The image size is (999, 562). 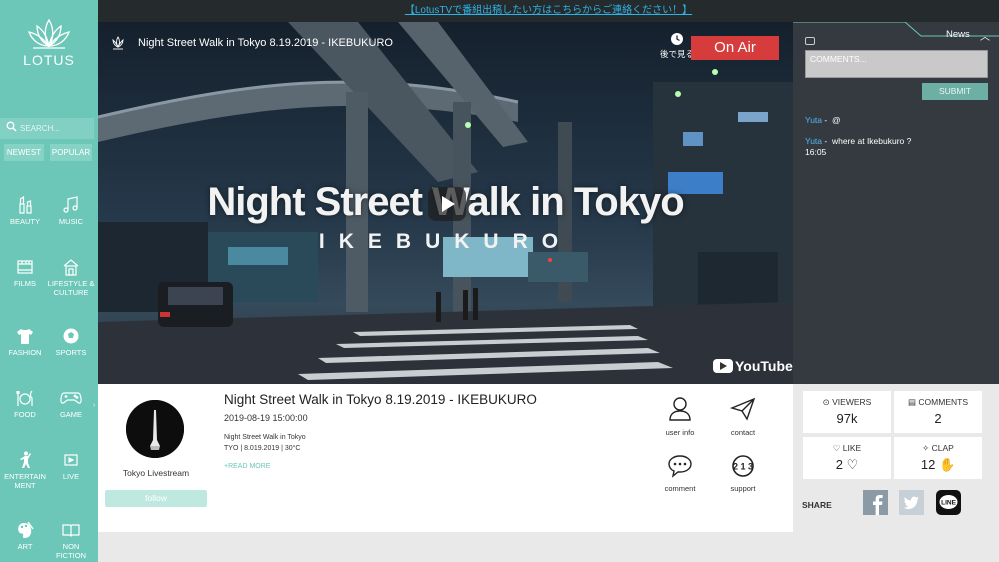 I want to click on category-films: FILMS, so click(x=25, y=272).